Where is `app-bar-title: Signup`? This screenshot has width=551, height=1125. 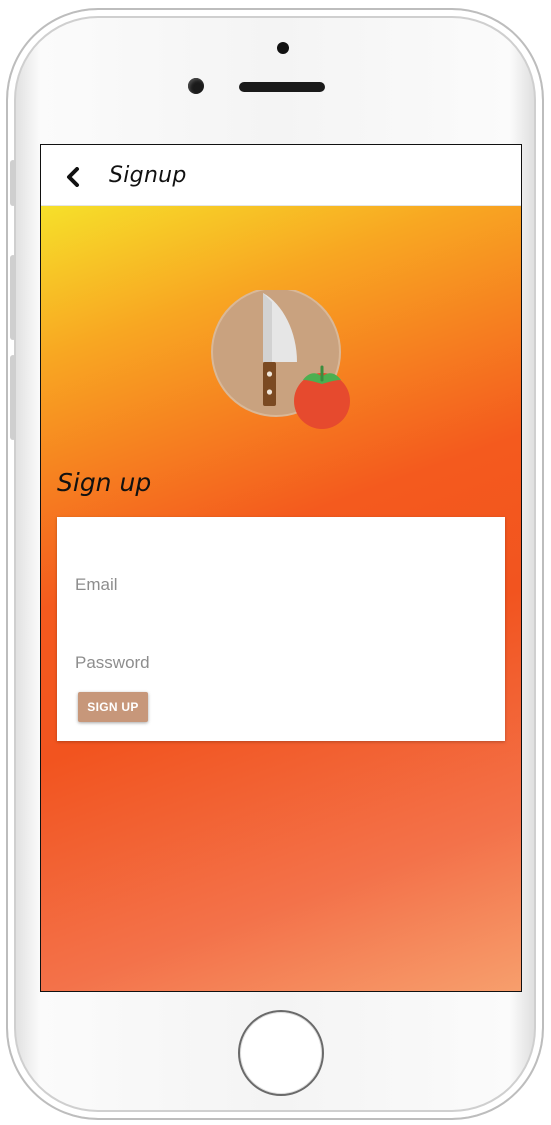
app-bar-title: Signup is located at coordinates (148, 175).